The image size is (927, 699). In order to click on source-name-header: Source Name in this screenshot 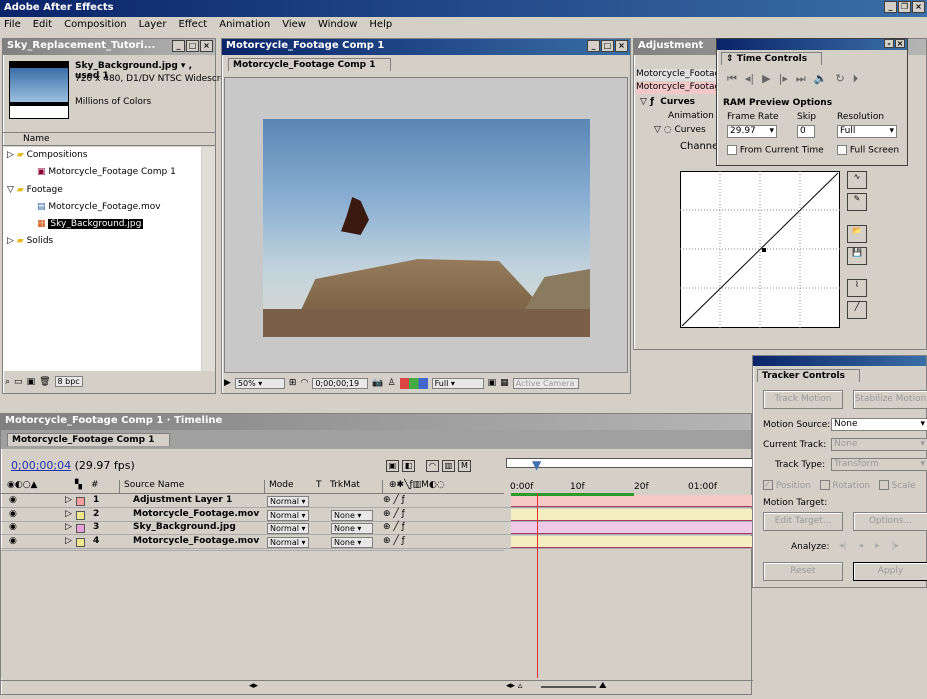, I will do `click(191, 486)`.